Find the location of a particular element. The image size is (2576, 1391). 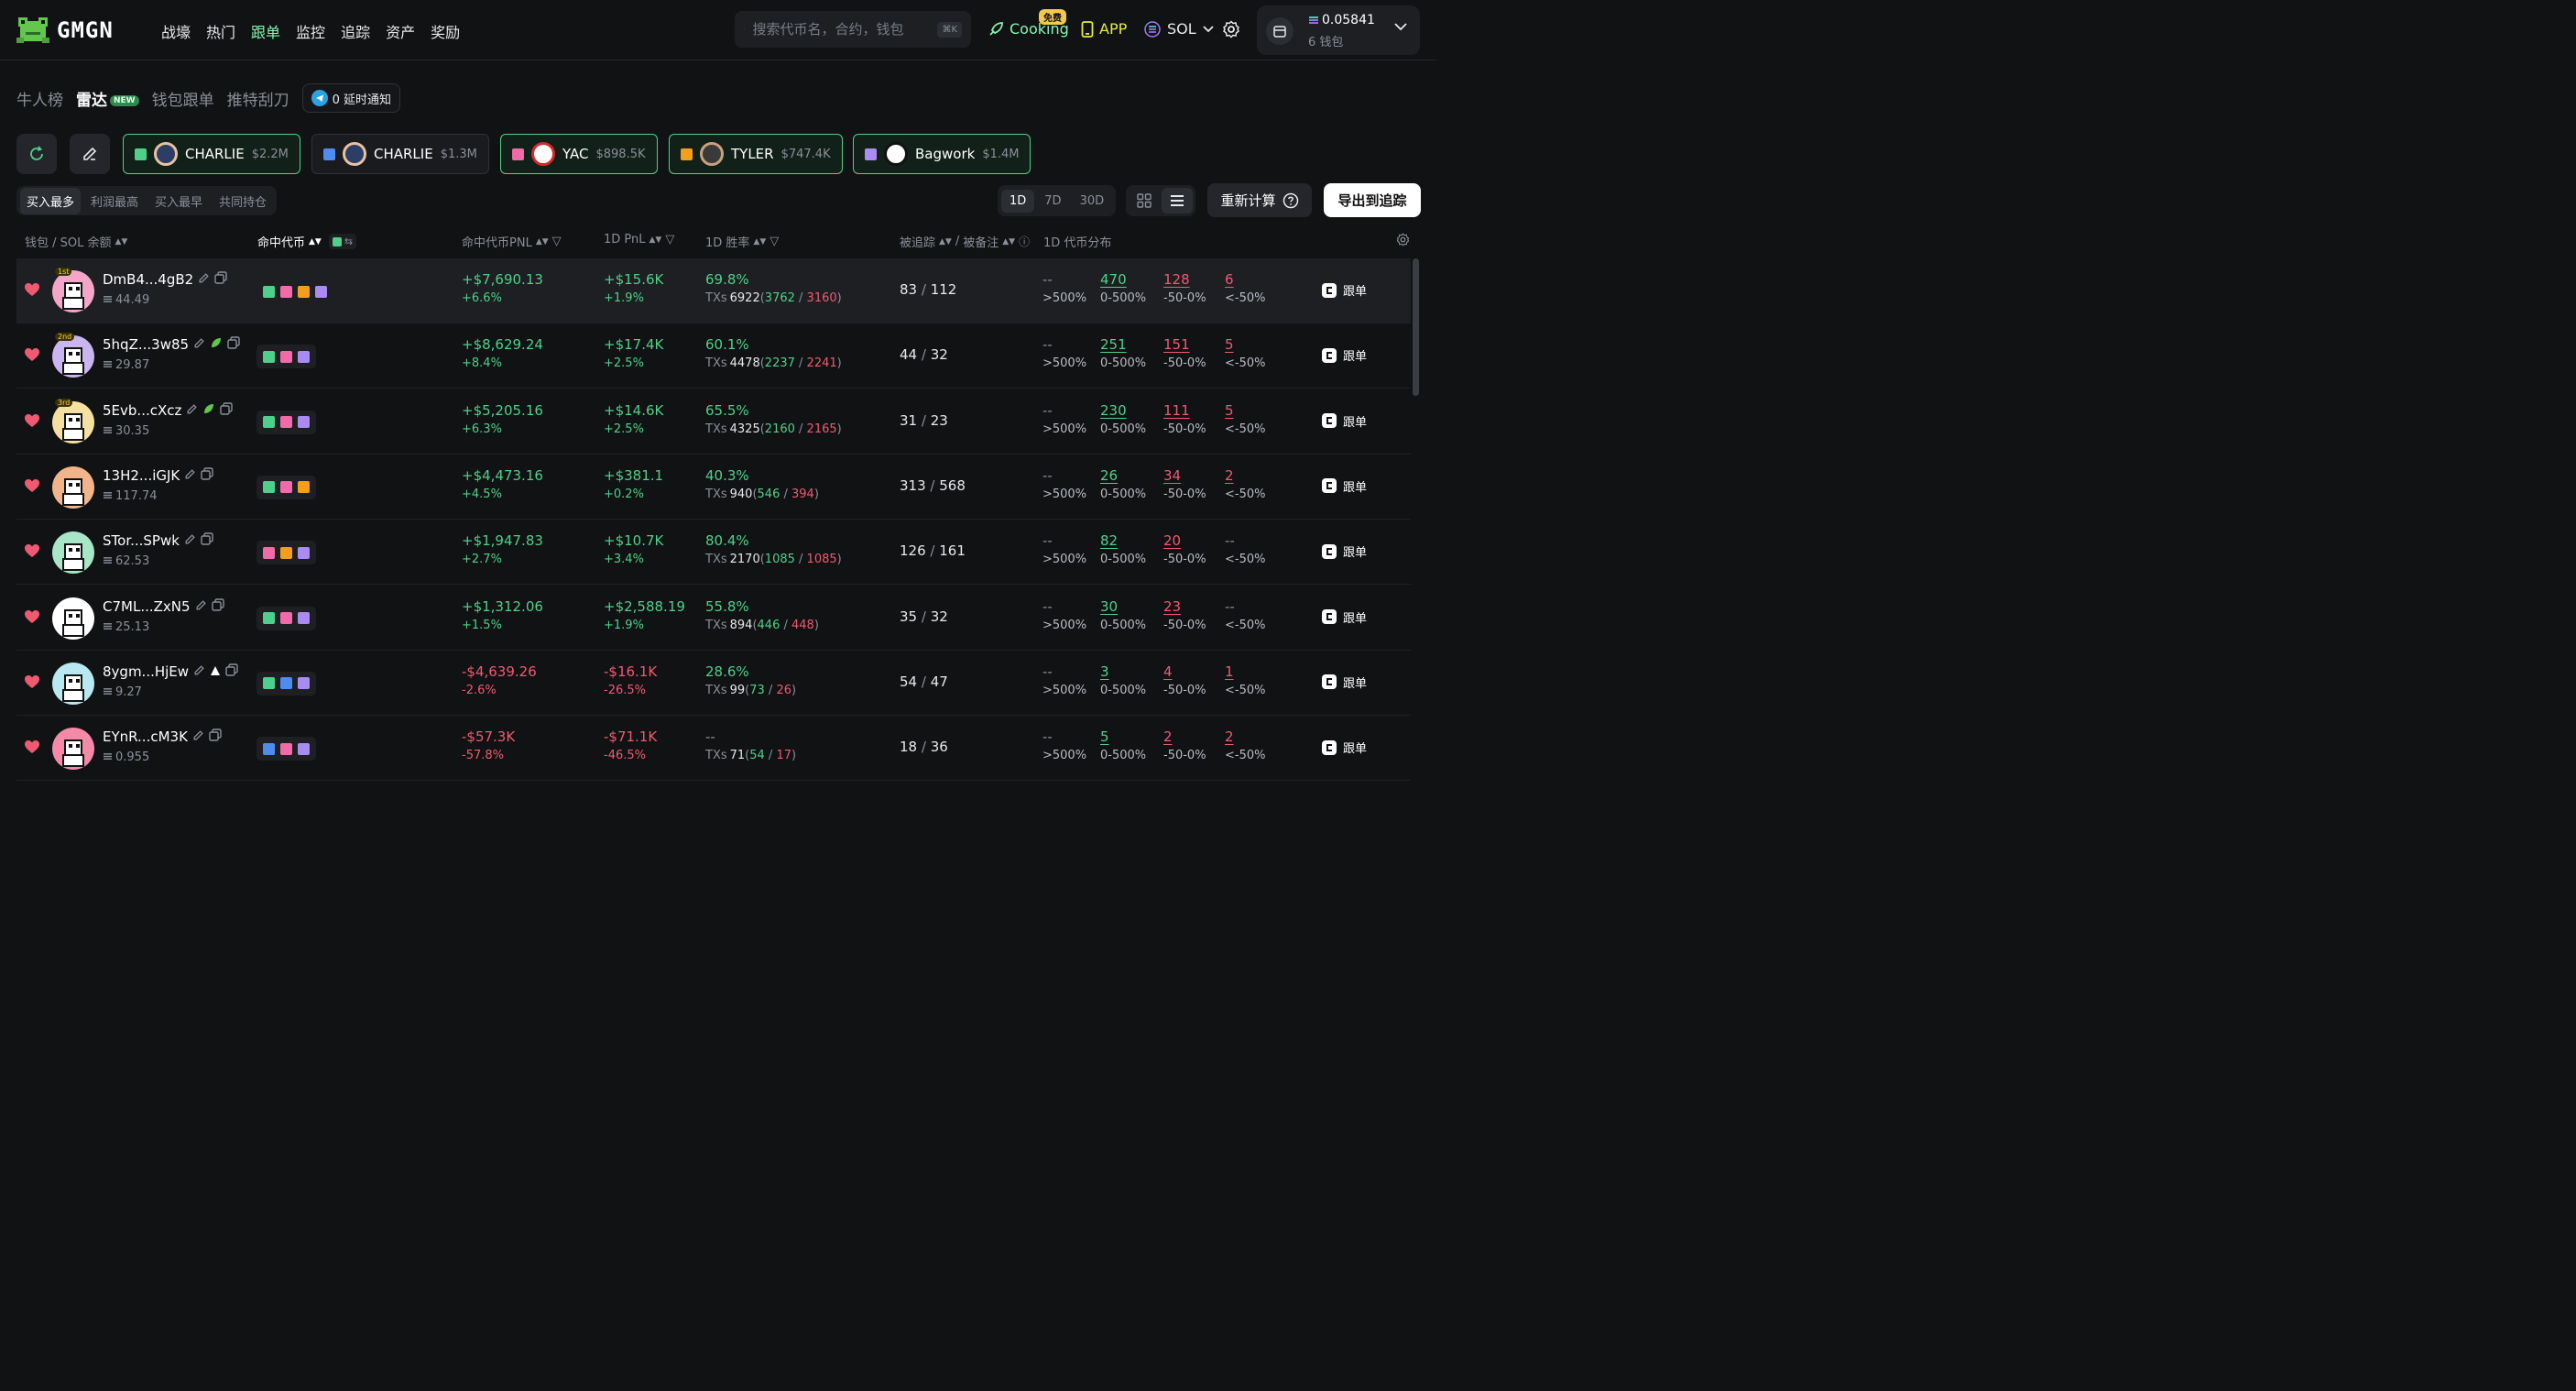

dist-bucket-3: 1 <-50% is located at coordinates (1245, 680).